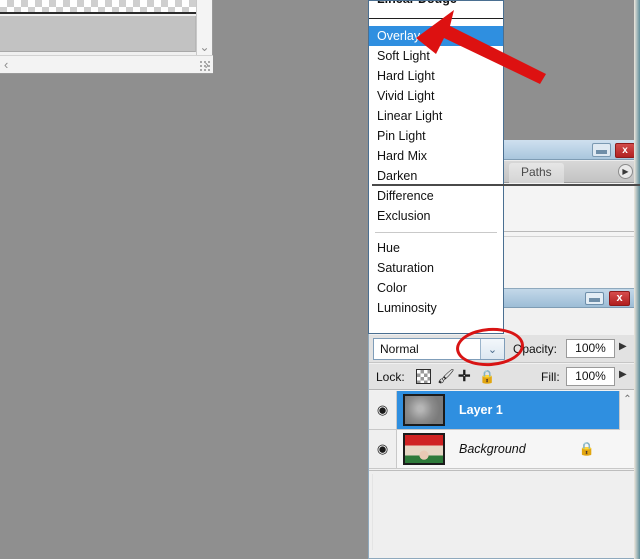 The image size is (640, 559). Describe the element at coordinates (550, 377) in the screenshot. I see `fill-label: Fill:` at that location.